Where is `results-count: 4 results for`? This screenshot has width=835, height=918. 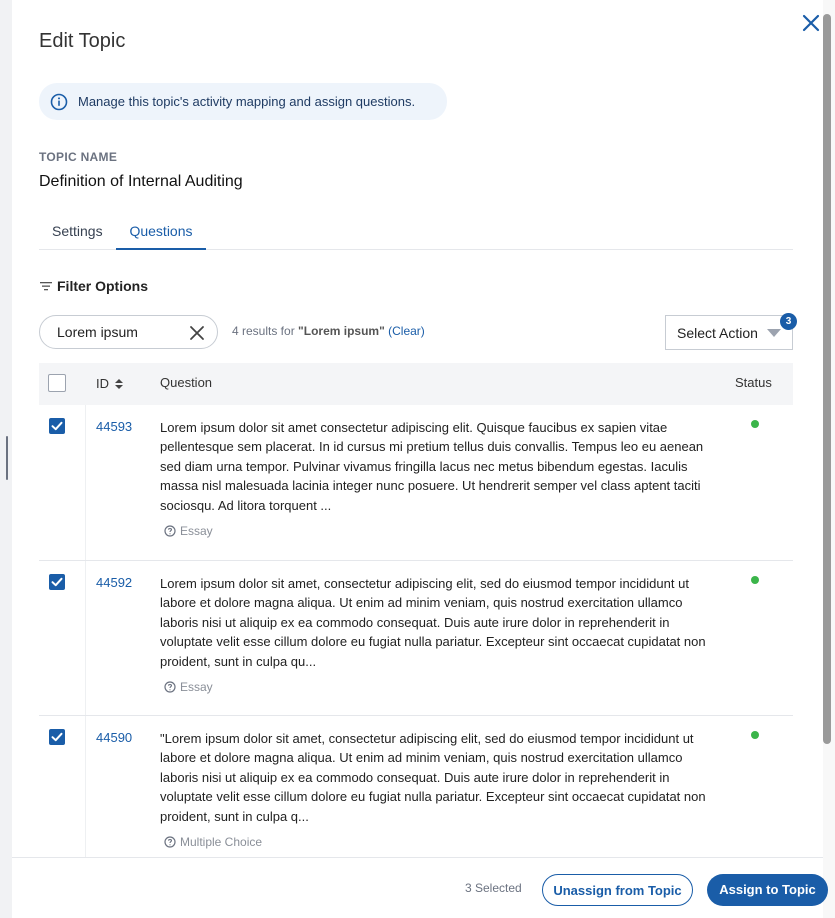
results-count: 4 results for is located at coordinates (263, 331).